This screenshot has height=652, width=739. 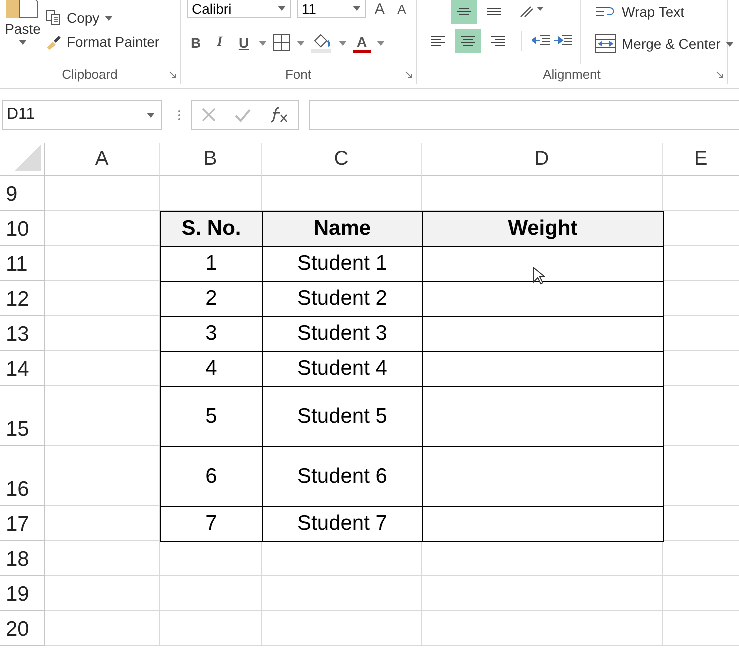 What do you see at coordinates (438, 41) in the screenshot?
I see `align-left-icon` at bounding box center [438, 41].